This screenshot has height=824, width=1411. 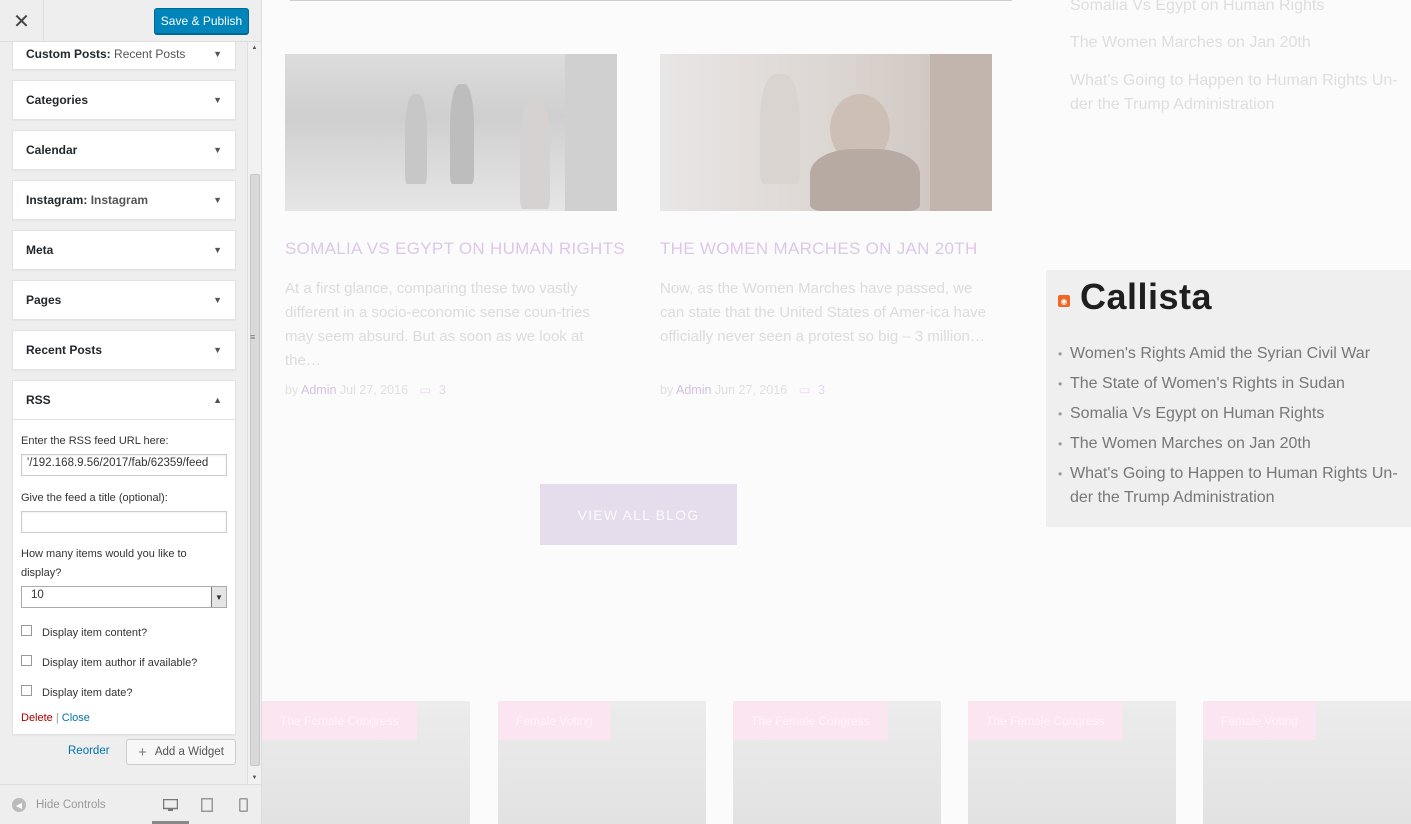 I want to click on close-widget-link: Close, so click(x=76, y=718).